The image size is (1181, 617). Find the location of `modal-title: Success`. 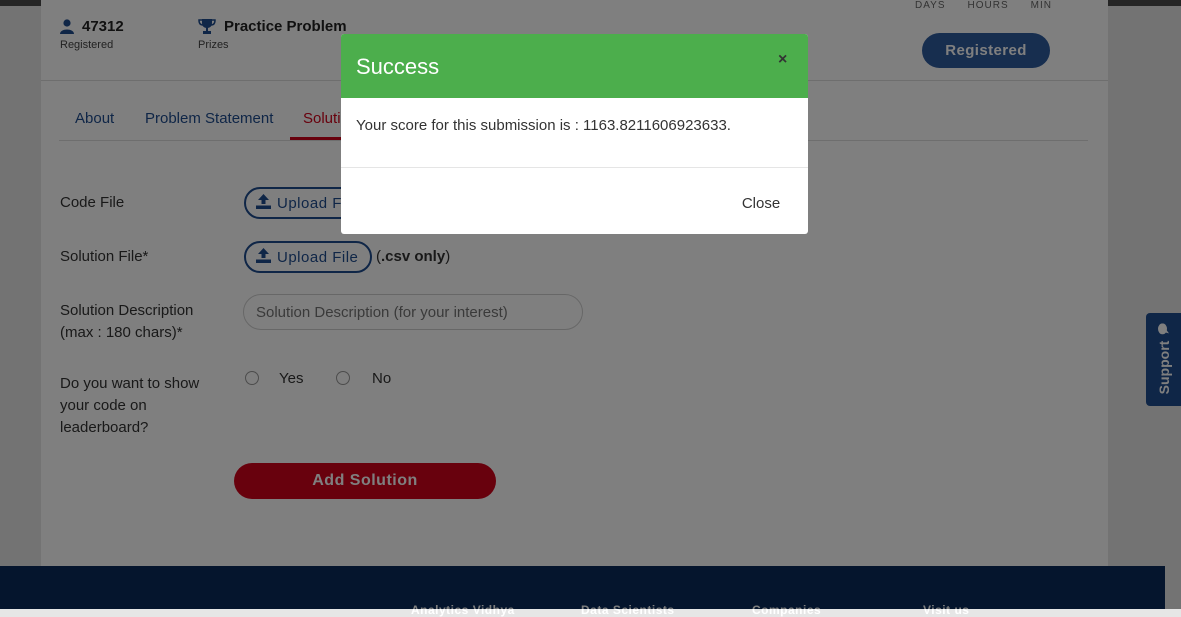

modal-title: Success is located at coordinates (398, 66).